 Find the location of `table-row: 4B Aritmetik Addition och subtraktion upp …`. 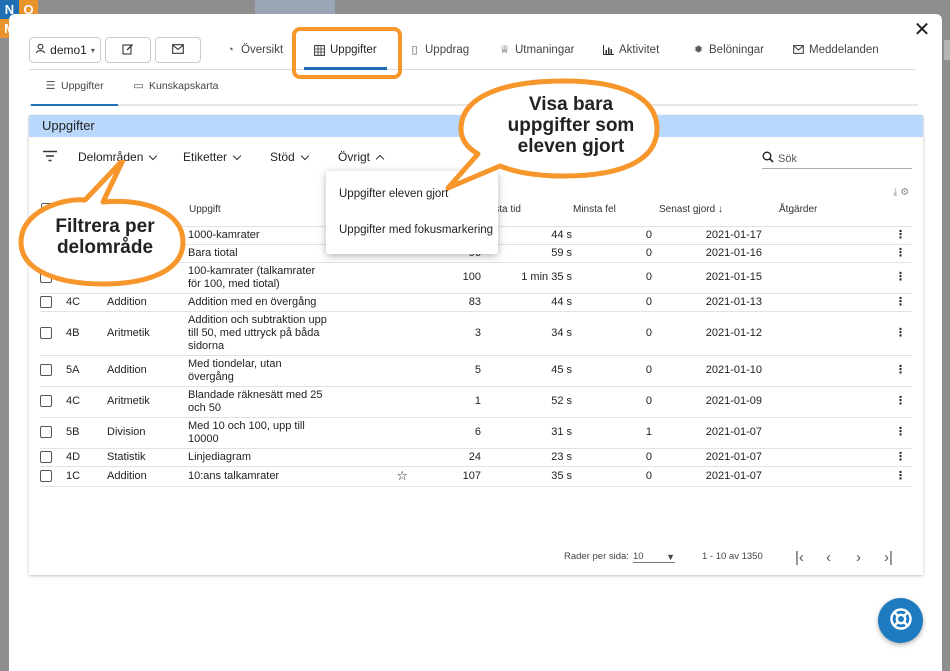

table-row: 4B Aritmetik Addition och subtraktion upp … is located at coordinates (476, 333).